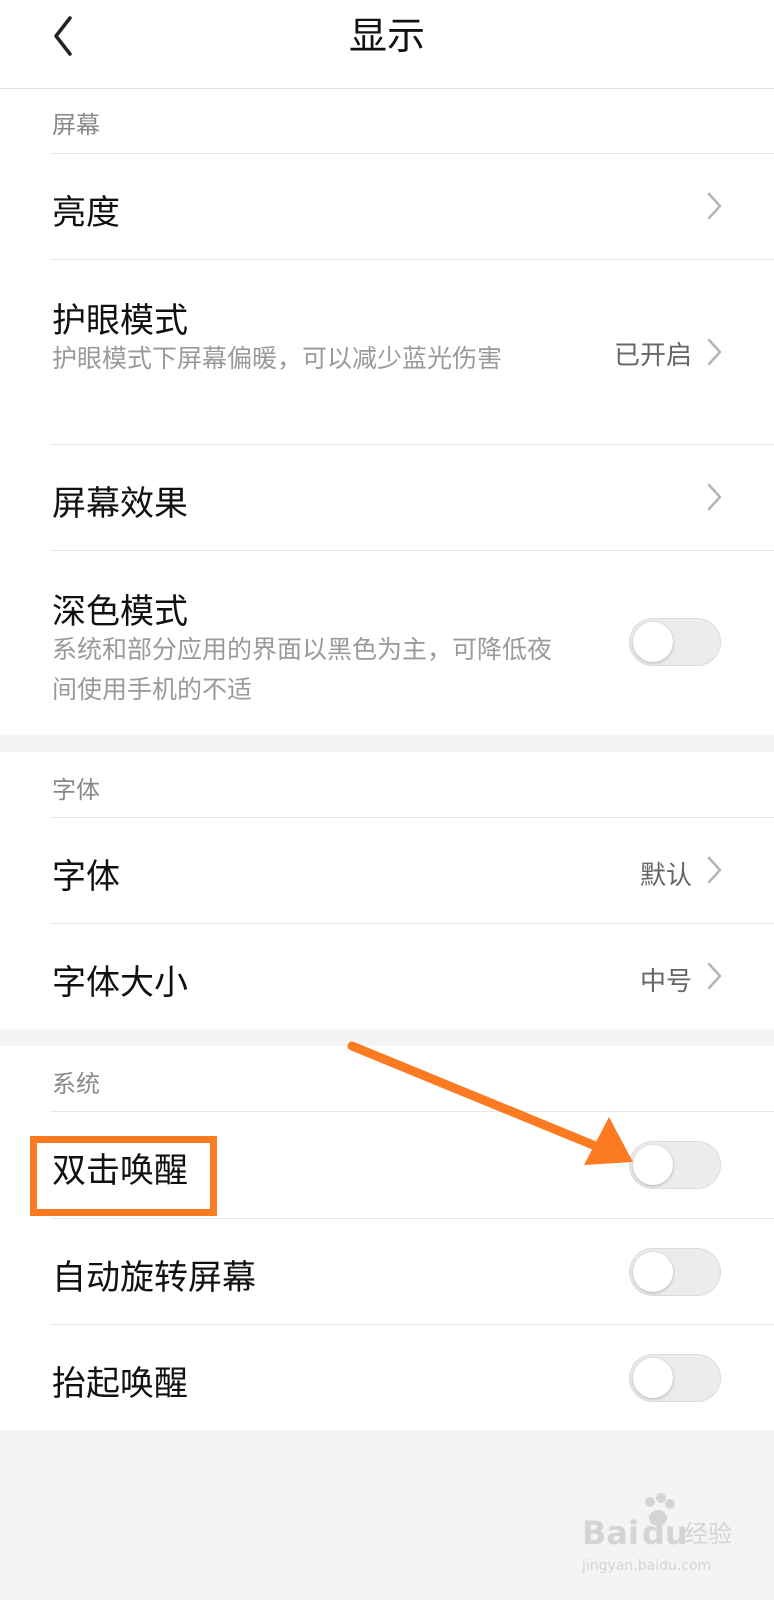  I want to click on svg-text: jingyan.baidu.com, so click(646, 1566).